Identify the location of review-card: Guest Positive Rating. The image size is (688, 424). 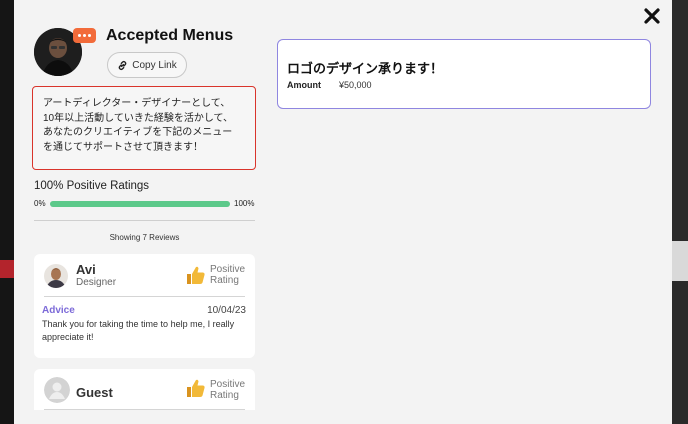
(144, 389).